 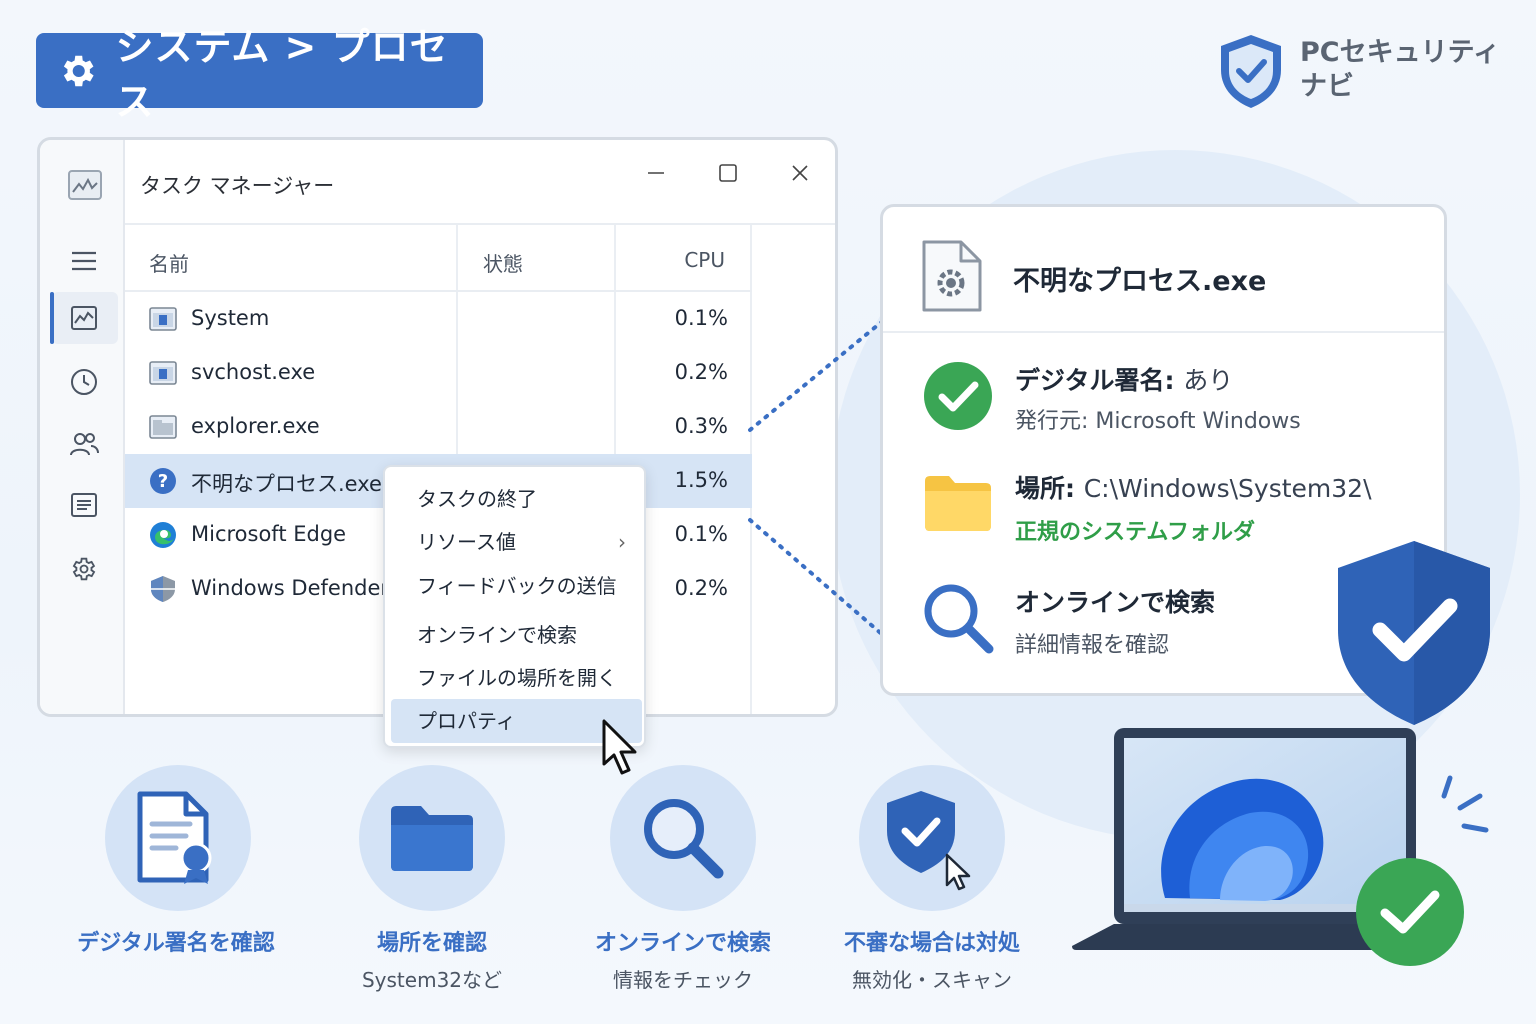 I want to click on question-icon: ?, so click(x=163, y=481).